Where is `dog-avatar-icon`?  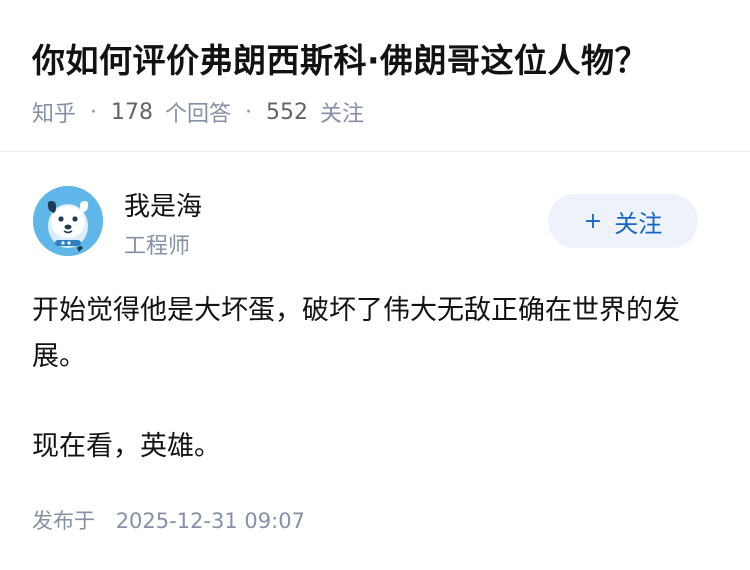 dog-avatar-icon is located at coordinates (68, 221).